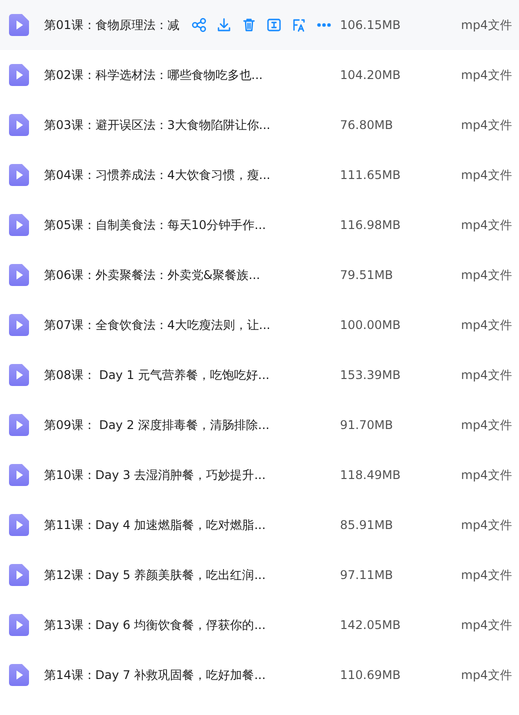 The image size is (519, 715). What do you see at coordinates (371, 225) in the screenshot?
I see `file-size: 116.98MB` at bounding box center [371, 225].